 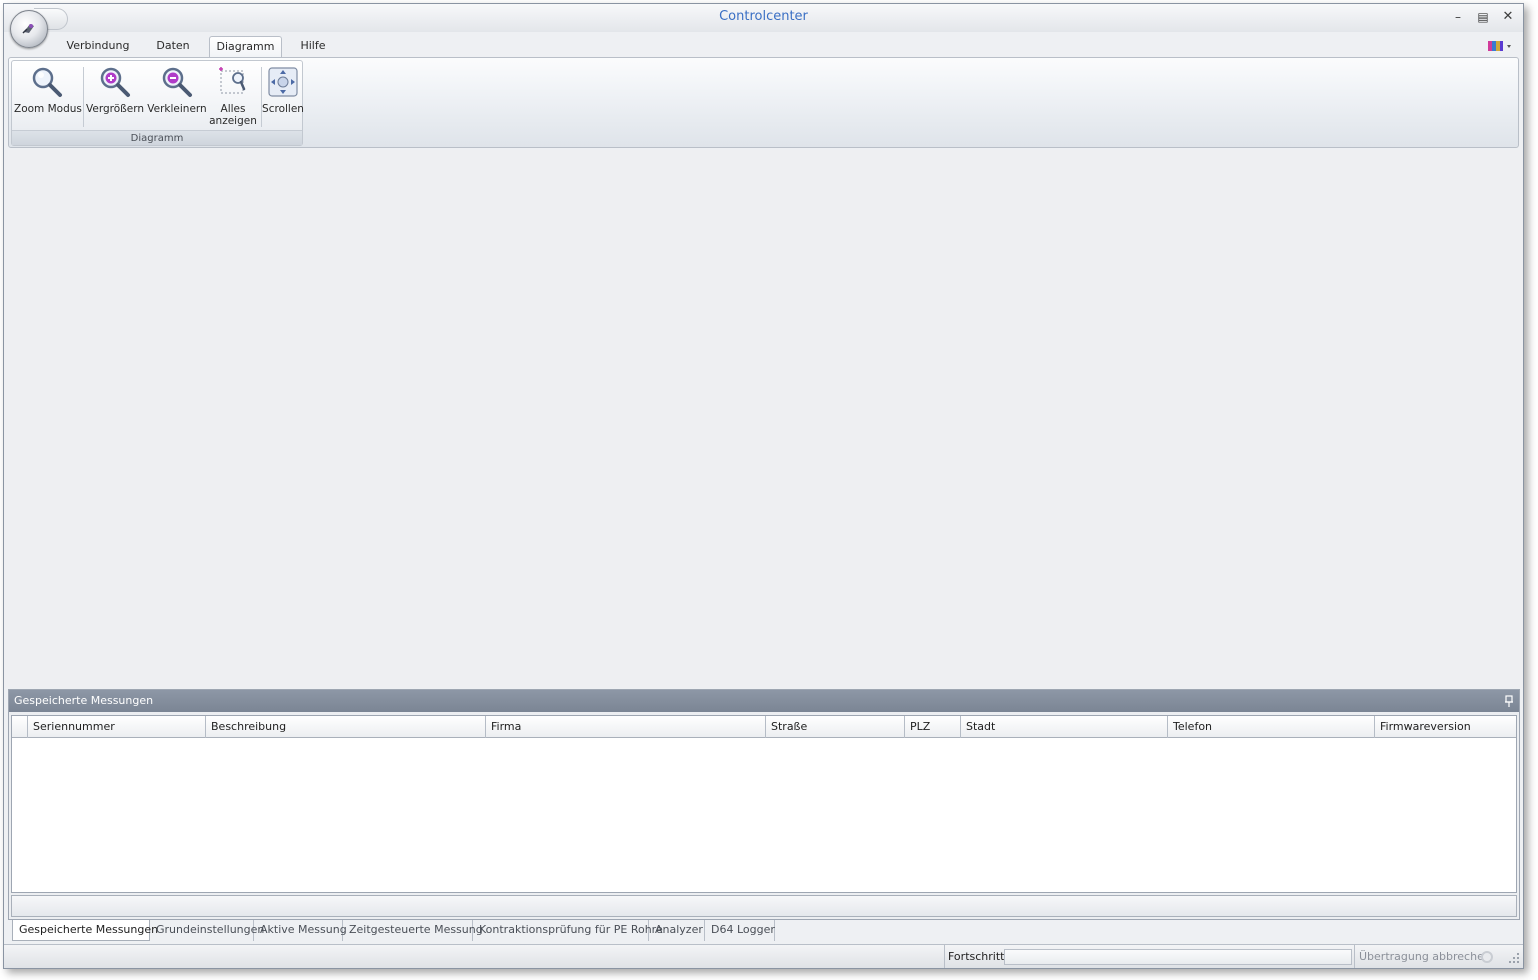 I want to click on resize-grip-icon, so click(x=1514, y=958).